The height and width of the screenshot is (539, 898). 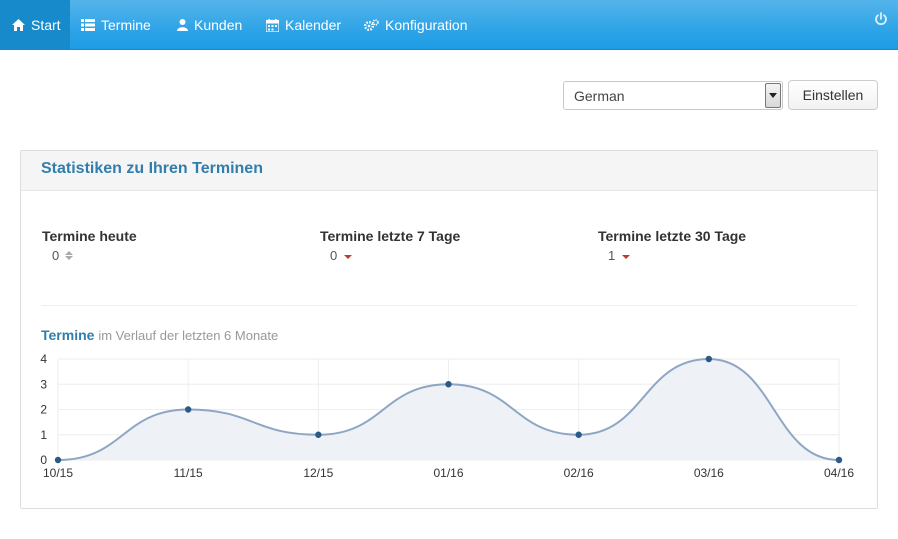 I want to click on home-icon, so click(x=18, y=25).